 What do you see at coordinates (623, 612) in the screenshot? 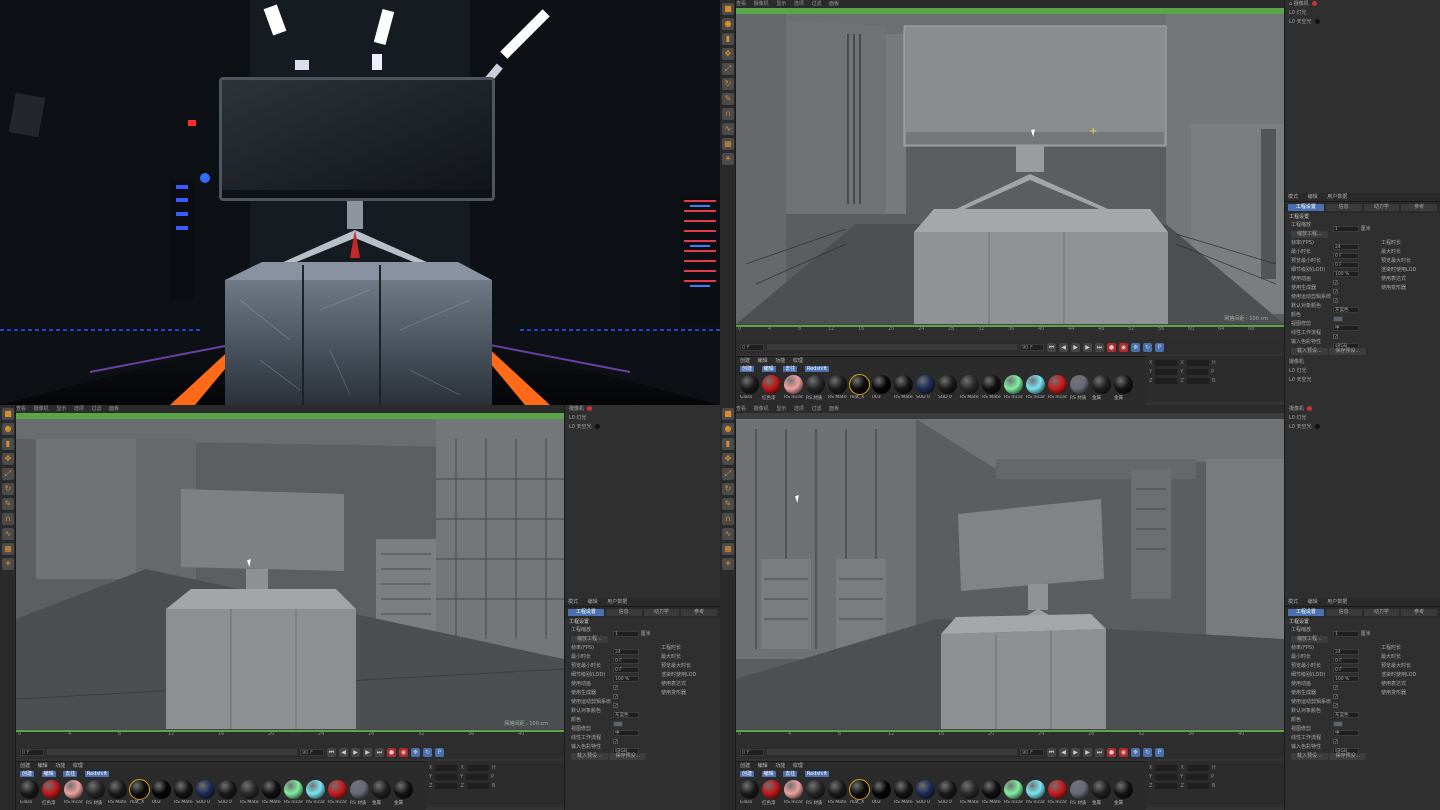
I see `tab-info: 信息` at bounding box center [623, 612].